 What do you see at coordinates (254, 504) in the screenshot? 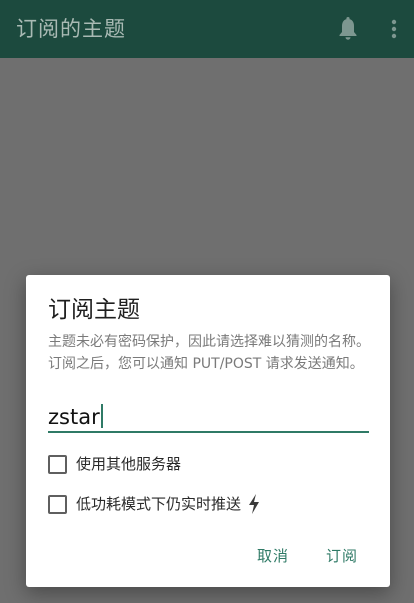
I see `lightning-bolt-icon` at bounding box center [254, 504].